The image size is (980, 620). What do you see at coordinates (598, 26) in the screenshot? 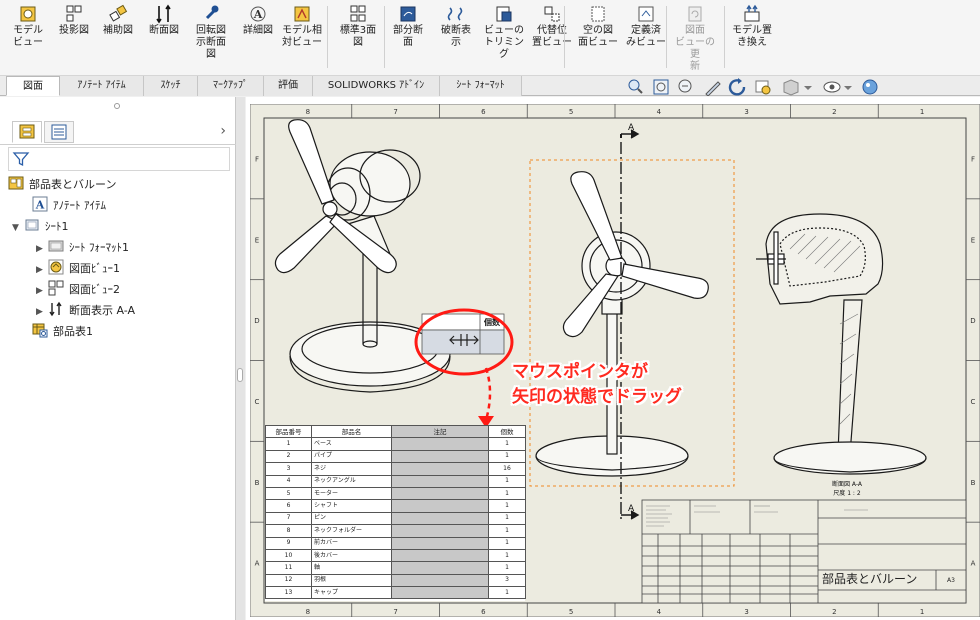
I see `empty-view-button: 空の図 面ビュー` at bounding box center [598, 26].